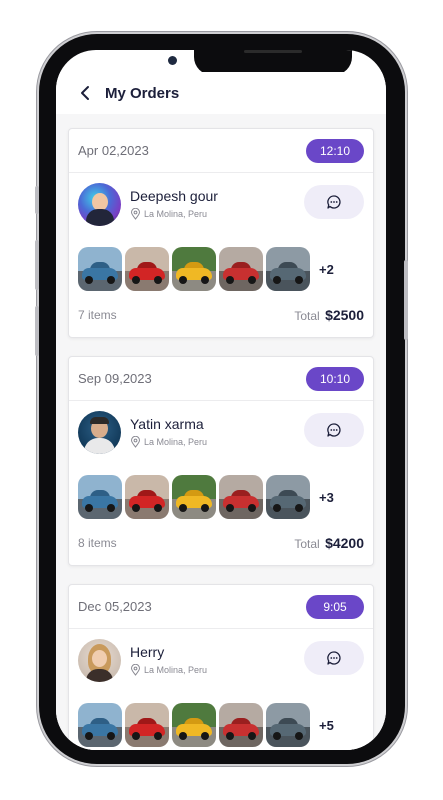 The height and width of the screenshot is (800, 443). What do you see at coordinates (221, 315) in the screenshot?
I see `order-summary: 7 items Total $2500` at bounding box center [221, 315].